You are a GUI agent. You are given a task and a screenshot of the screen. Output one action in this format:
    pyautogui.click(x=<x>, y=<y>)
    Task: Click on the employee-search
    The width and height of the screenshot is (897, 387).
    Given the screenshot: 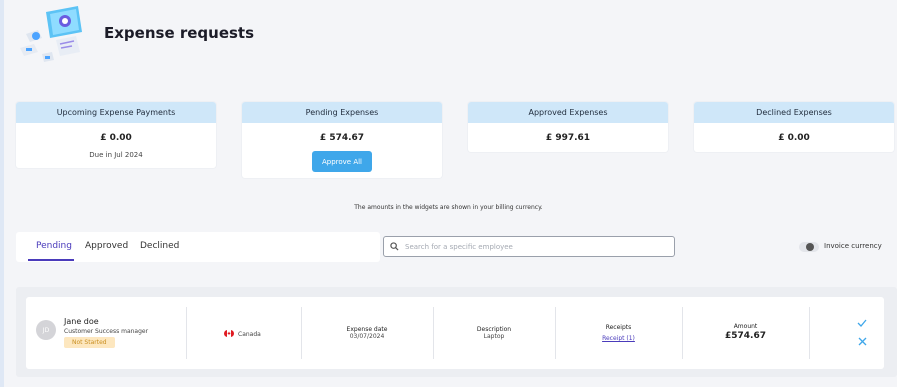 What is the action you would take?
    pyautogui.click(x=529, y=246)
    